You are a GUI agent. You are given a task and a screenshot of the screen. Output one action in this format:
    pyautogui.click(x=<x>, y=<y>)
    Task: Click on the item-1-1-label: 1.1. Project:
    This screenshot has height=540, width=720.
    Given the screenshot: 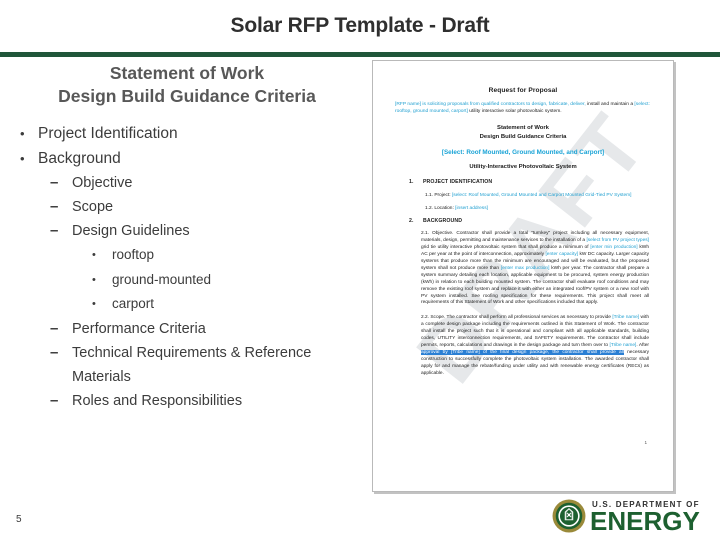 What is the action you would take?
    pyautogui.click(x=438, y=196)
    